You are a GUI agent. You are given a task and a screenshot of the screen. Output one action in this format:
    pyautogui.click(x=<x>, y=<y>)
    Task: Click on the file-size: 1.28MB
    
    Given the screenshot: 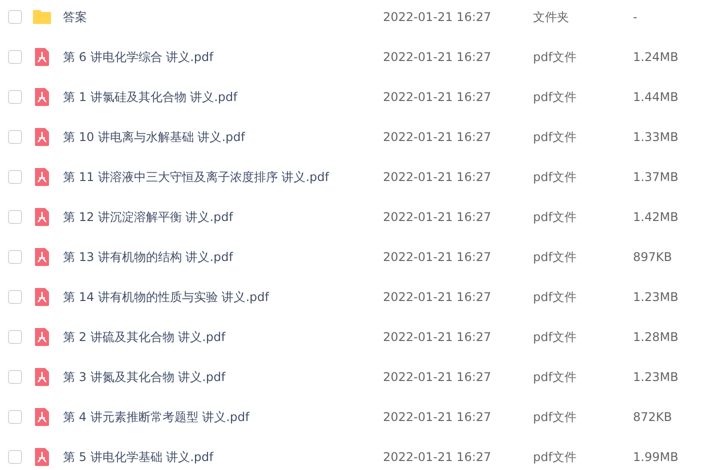 What is the action you would take?
    pyautogui.click(x=655, y=337)
    